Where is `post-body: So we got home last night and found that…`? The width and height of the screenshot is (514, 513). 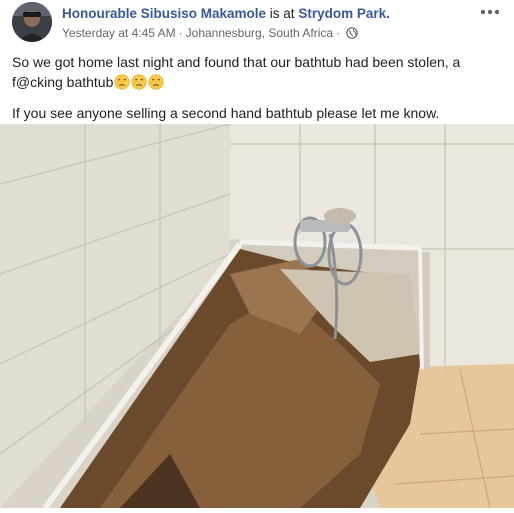
post-body: So we got home last night and found that… is located at coordinates (257, 87).